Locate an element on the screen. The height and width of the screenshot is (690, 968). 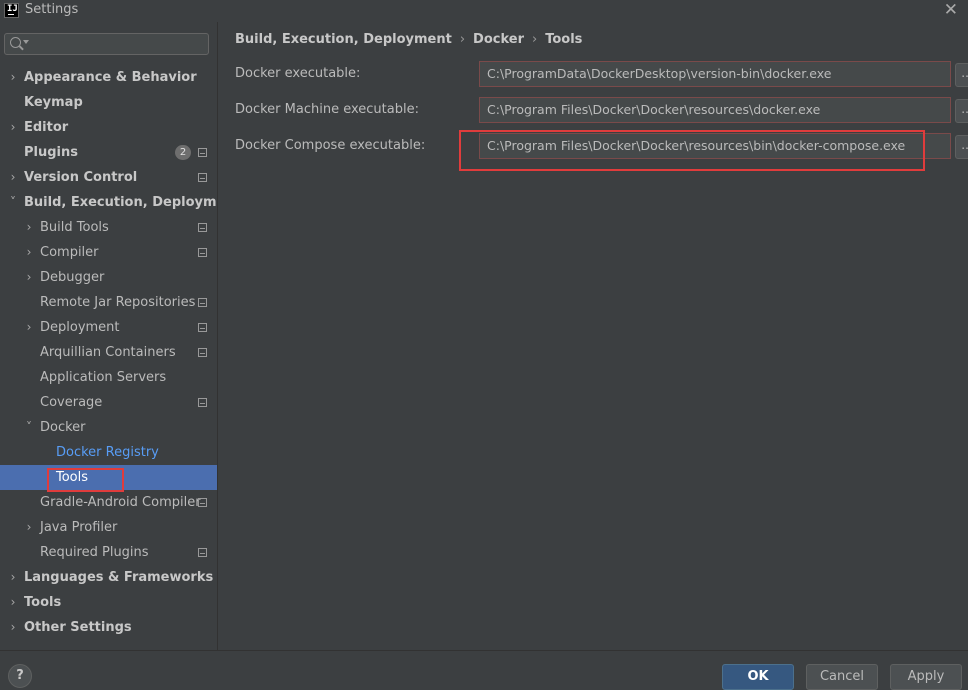
sidebar-item: Arquillian Containers is located at coordinates (108, 352).